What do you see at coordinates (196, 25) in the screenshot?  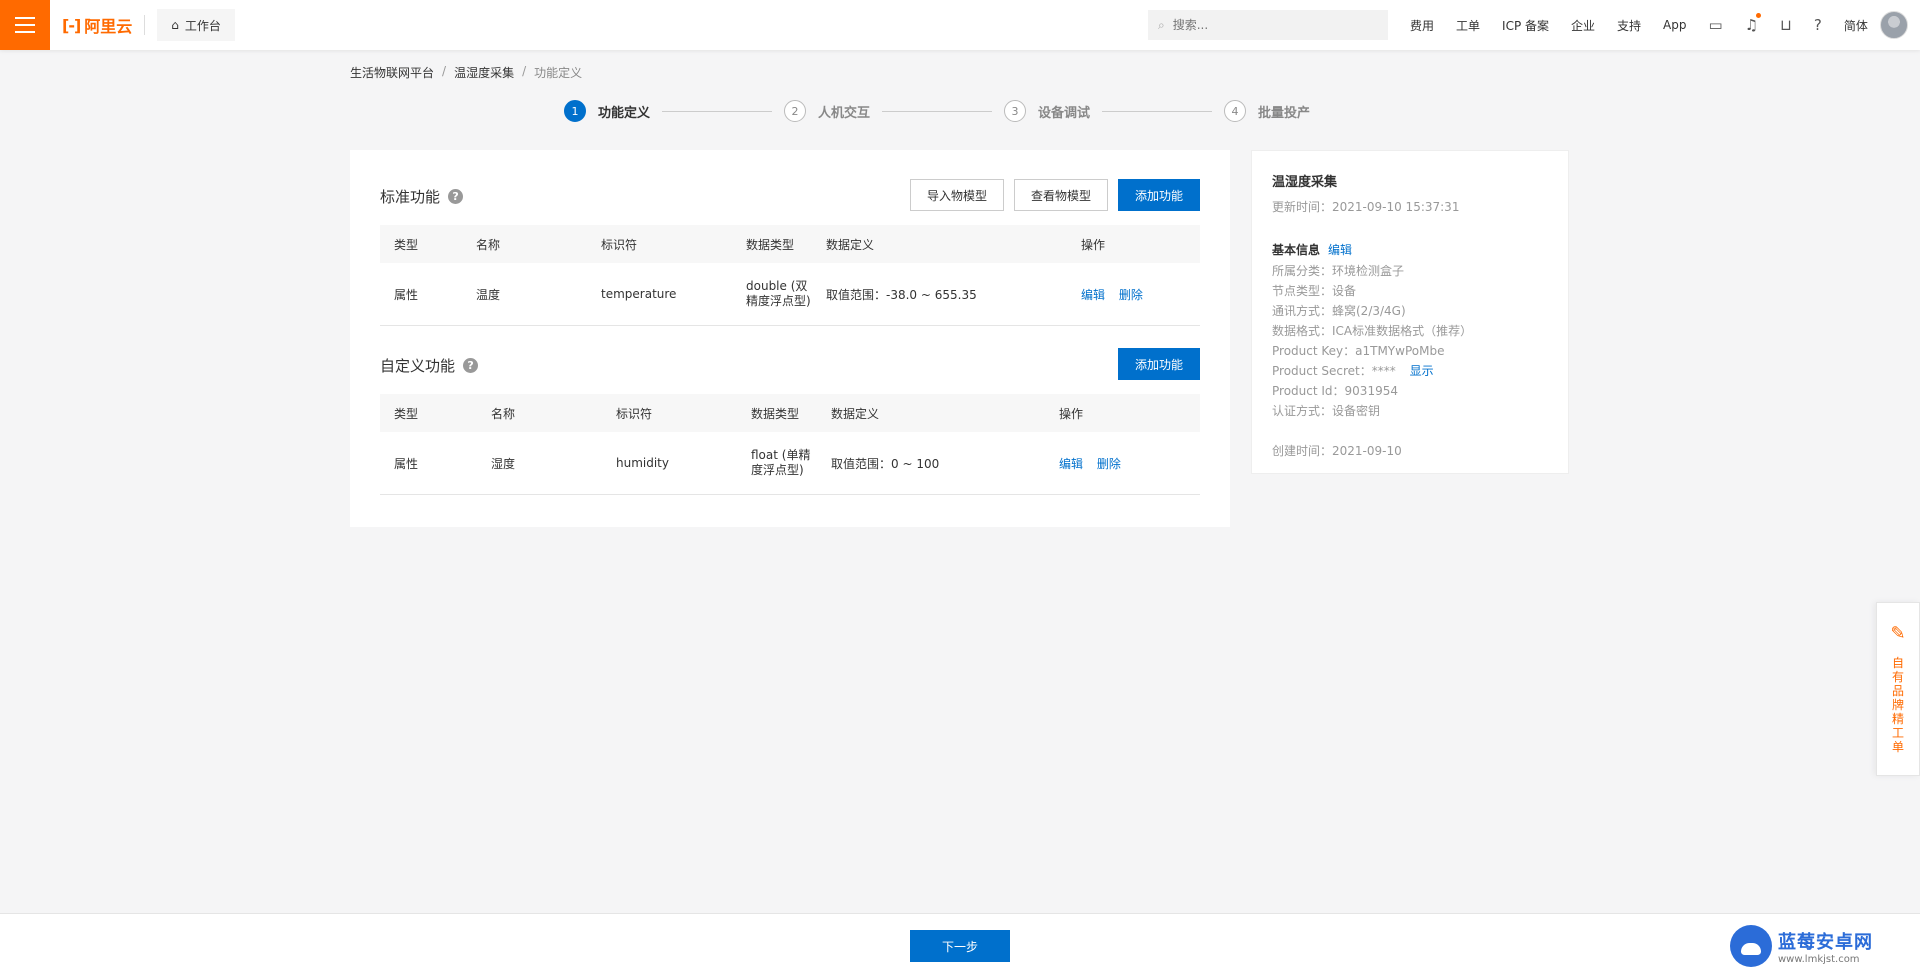 I see `workbench-button: ⌂ 工作台` at bounding box center [196, 25].